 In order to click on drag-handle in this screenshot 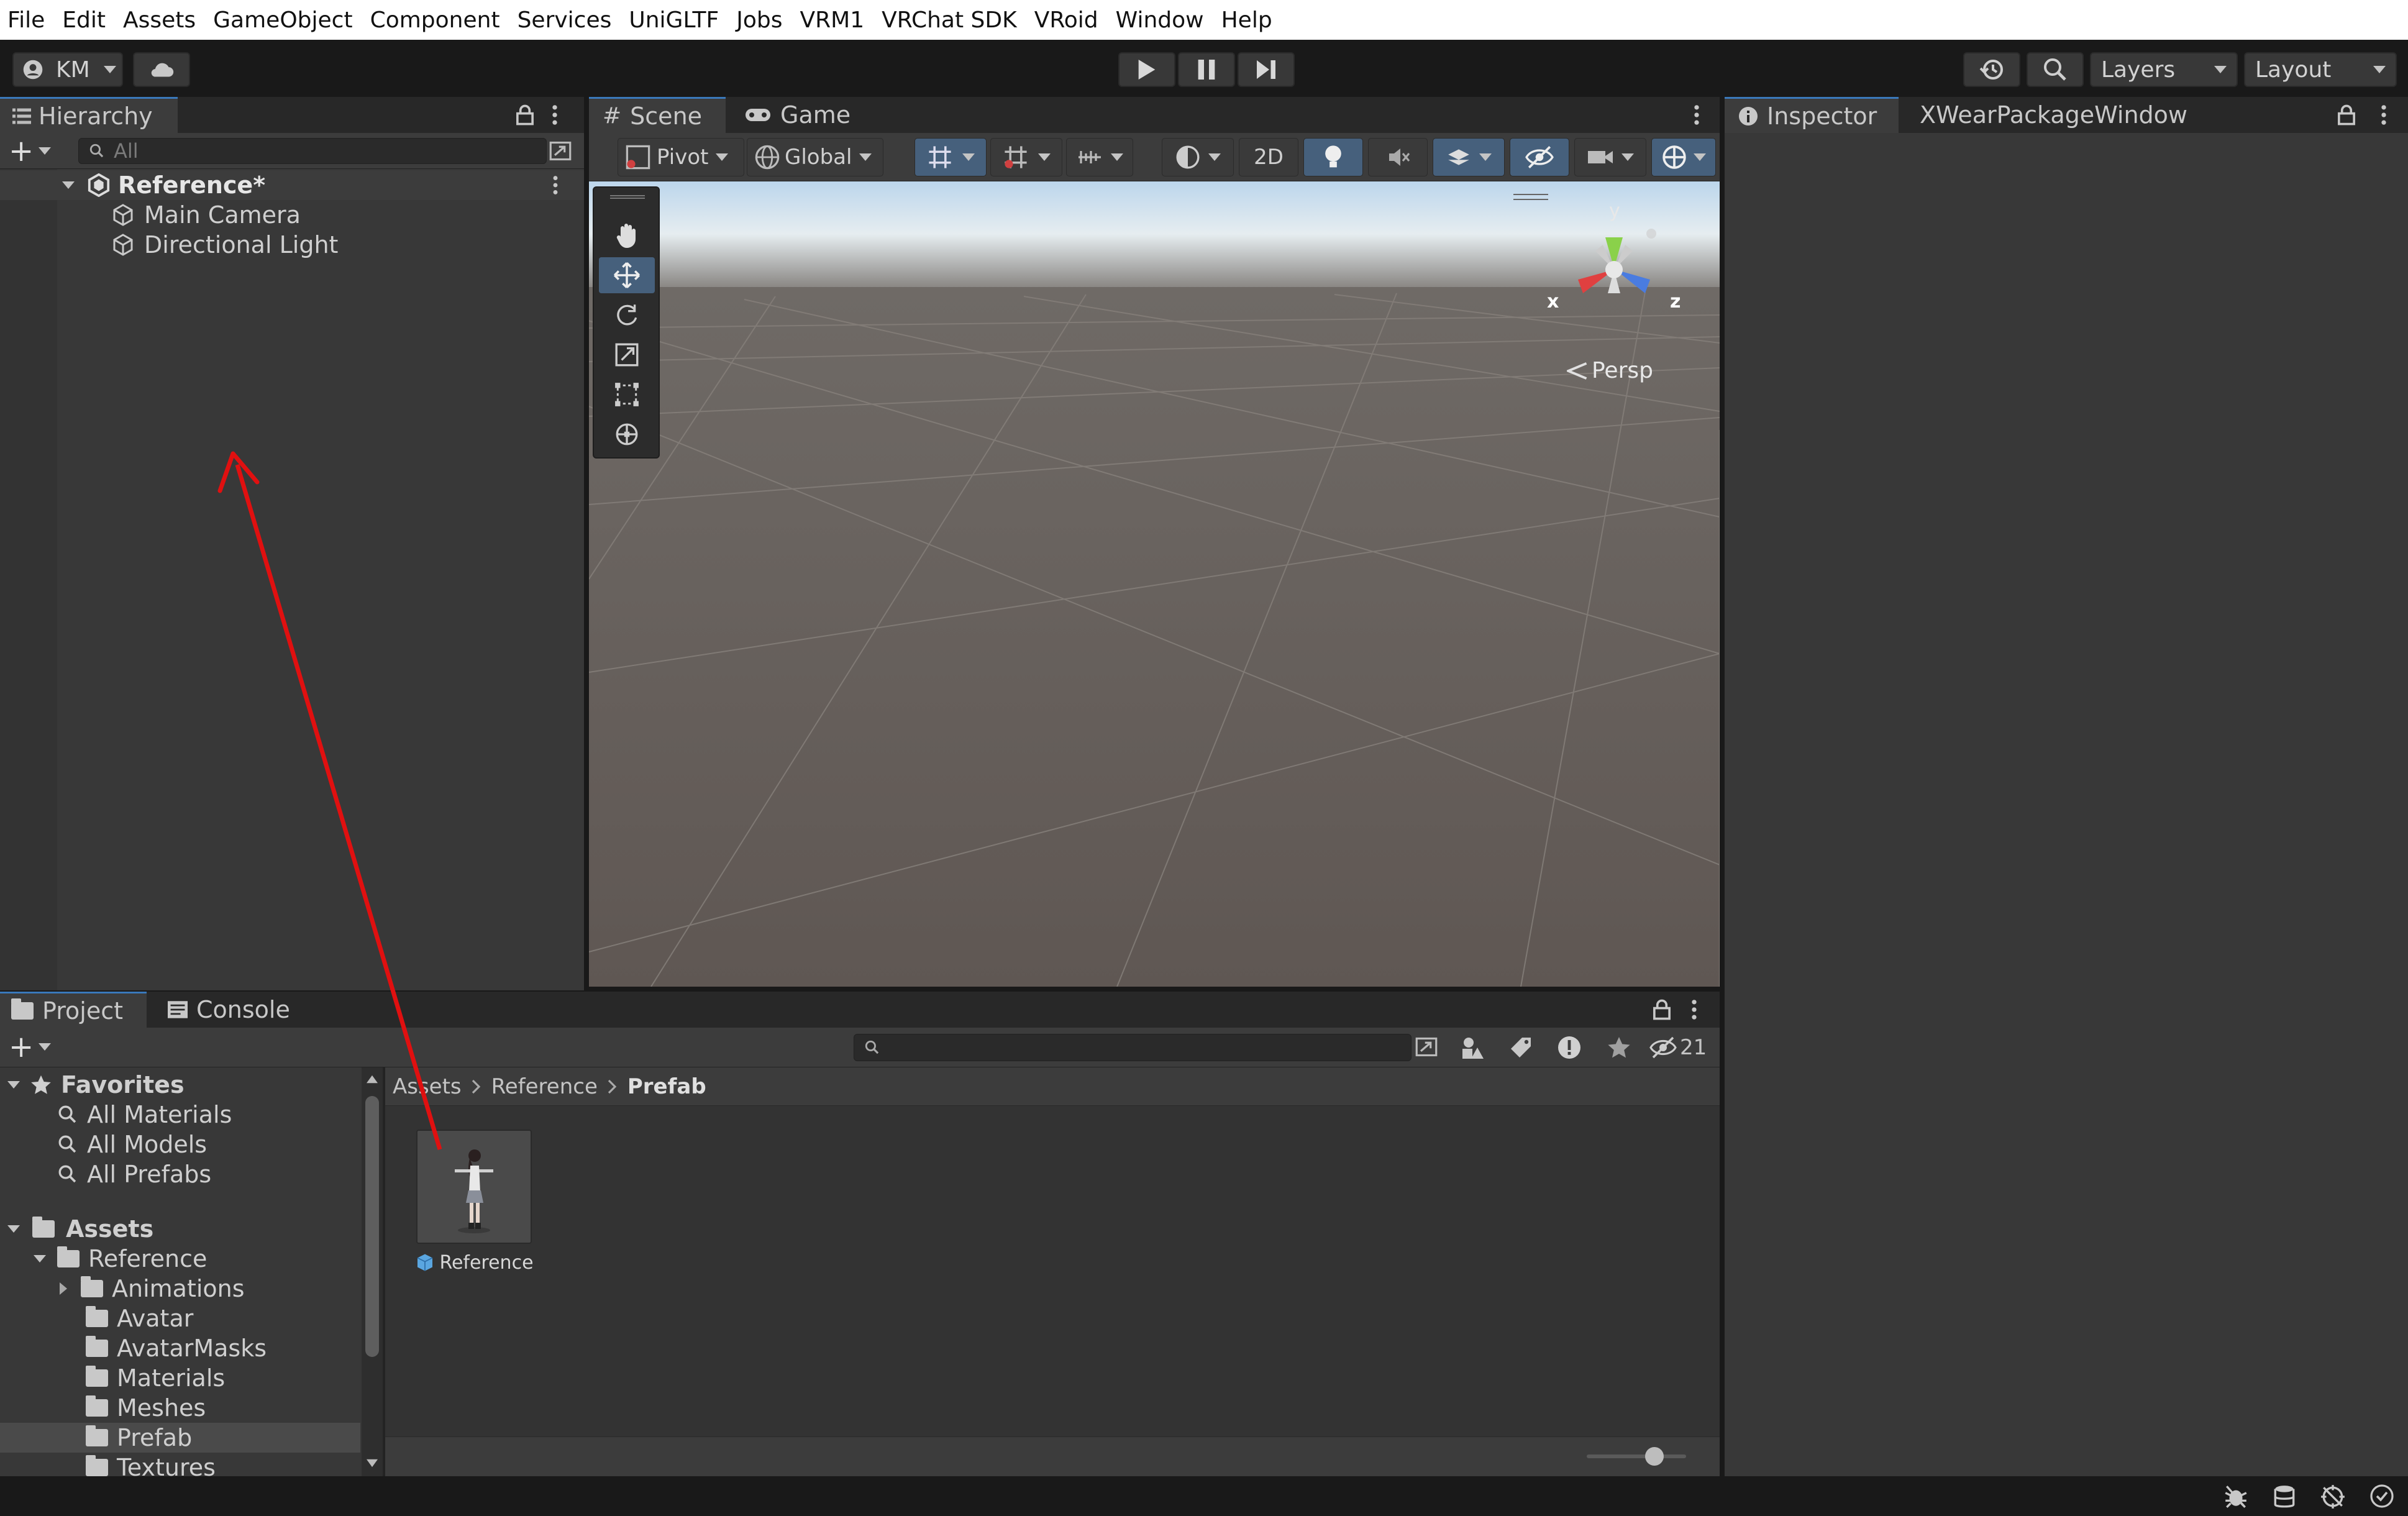, I will do `click(627, 197)`.